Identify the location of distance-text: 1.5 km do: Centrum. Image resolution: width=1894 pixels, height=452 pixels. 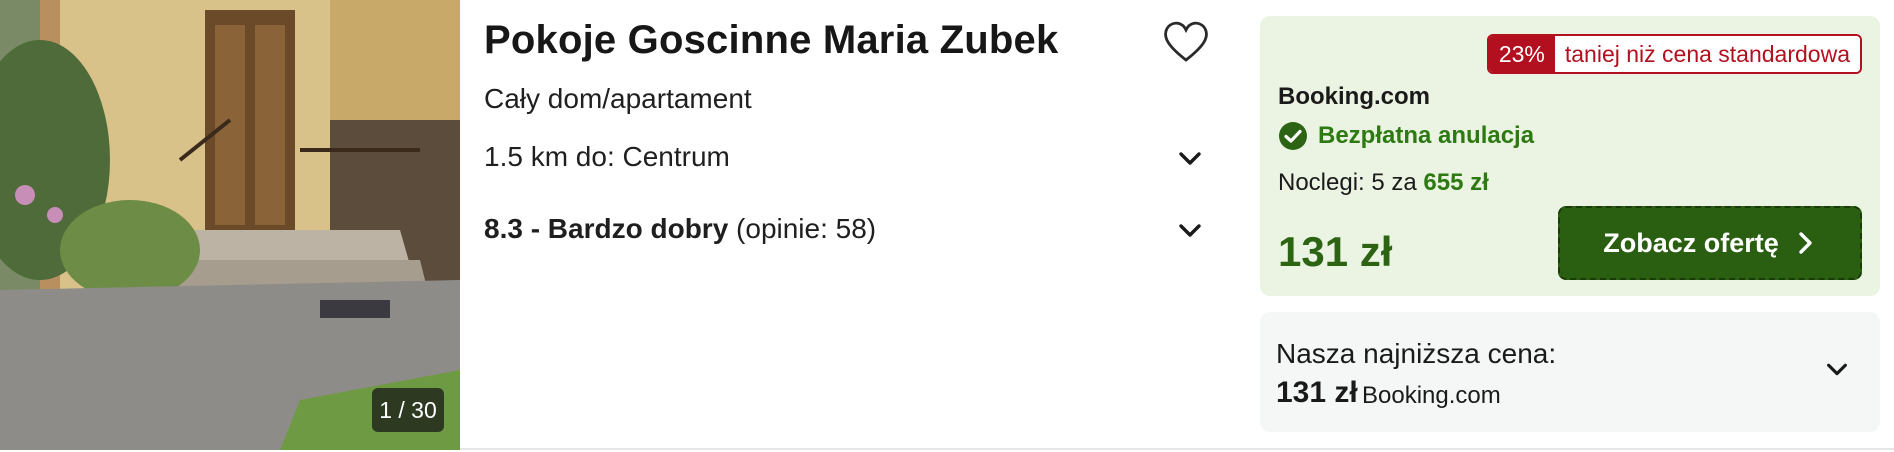
(607, 156).